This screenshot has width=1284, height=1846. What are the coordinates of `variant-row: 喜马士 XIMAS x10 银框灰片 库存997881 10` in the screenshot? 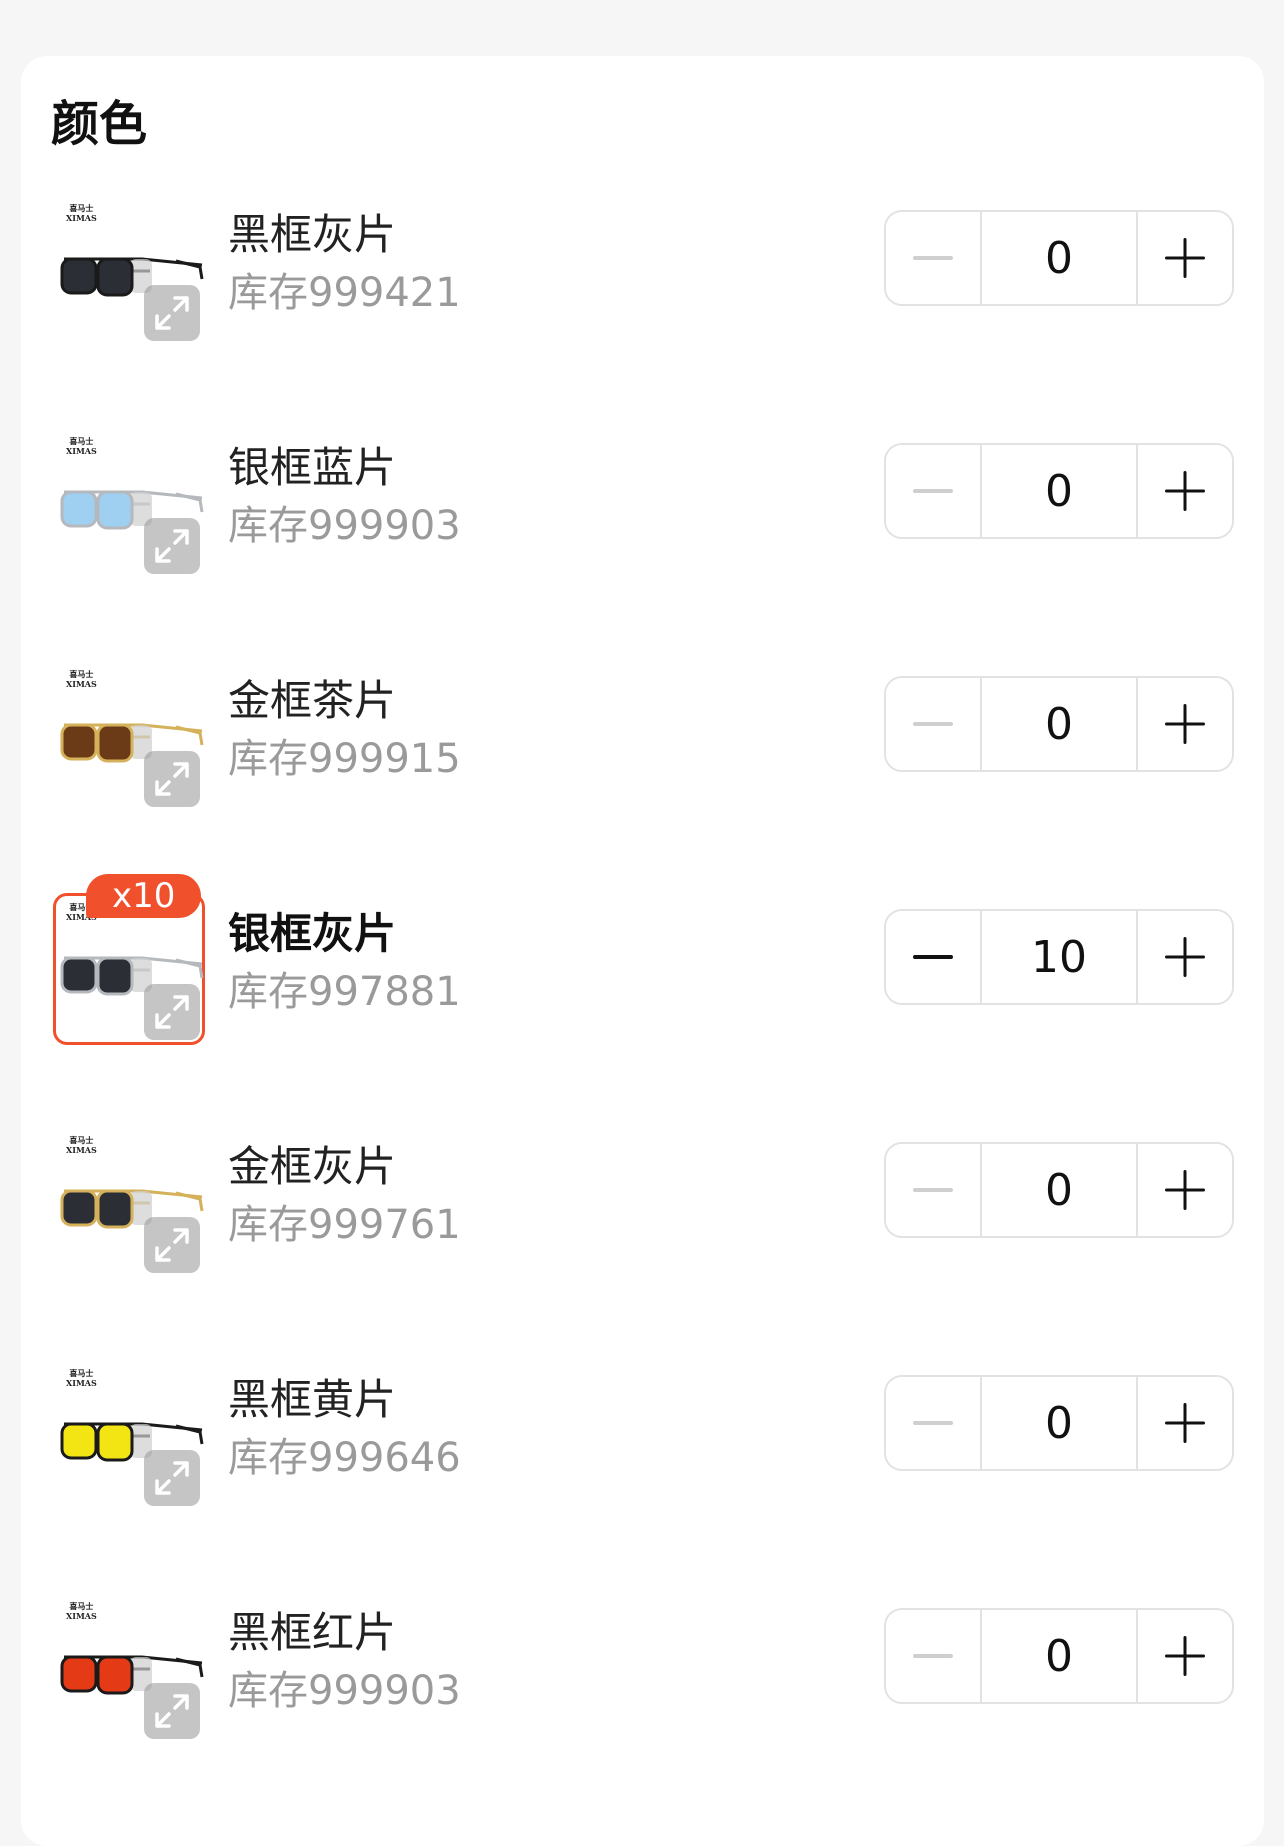 It's located at (642, 991).